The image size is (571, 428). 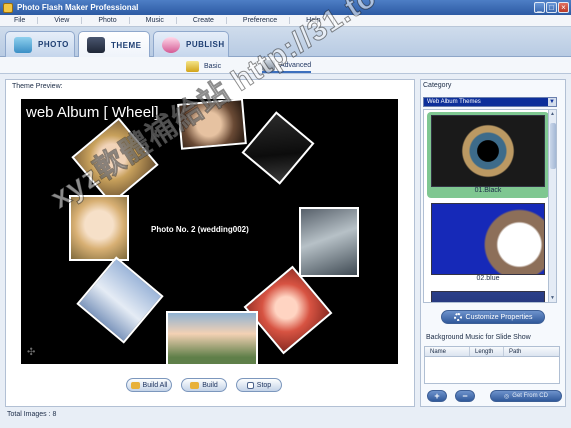 What do you see at coordinates (563, 7) in the screenshot?
I see `close-button: ×` at bounding box center [563, 7].